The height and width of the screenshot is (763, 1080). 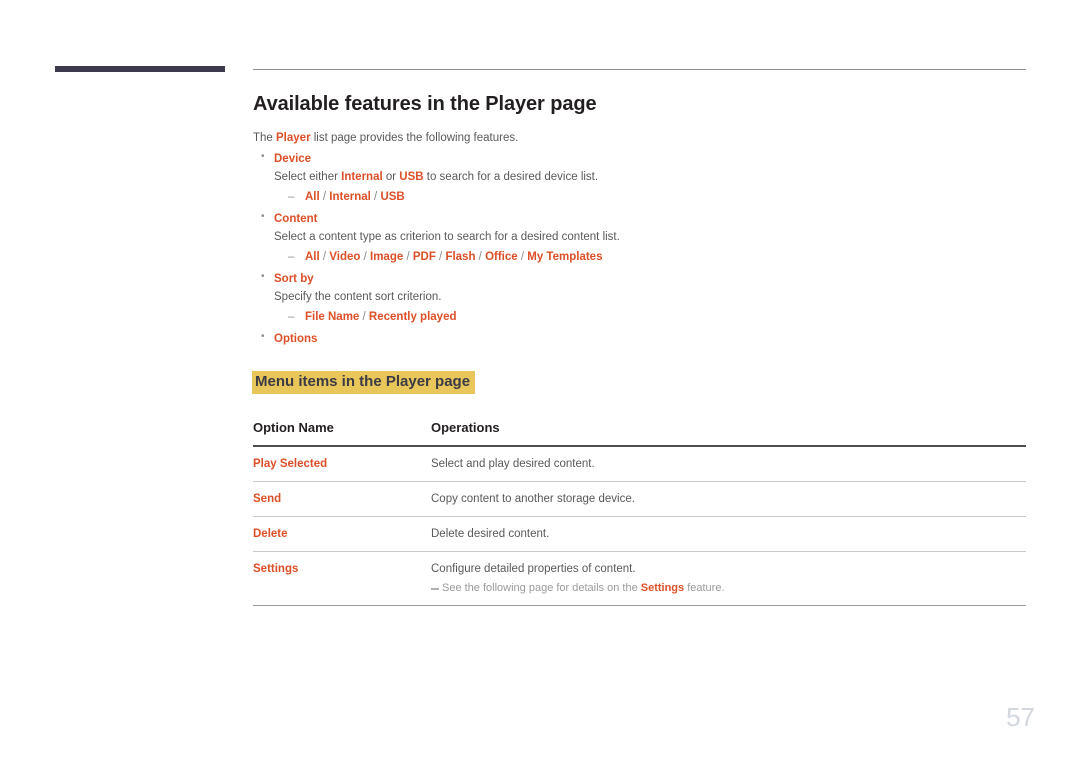 What do you see at coordinates (728, 433) in the screenshot?
I see `table-header-operations: Operations` at bounding box center [728, 433].